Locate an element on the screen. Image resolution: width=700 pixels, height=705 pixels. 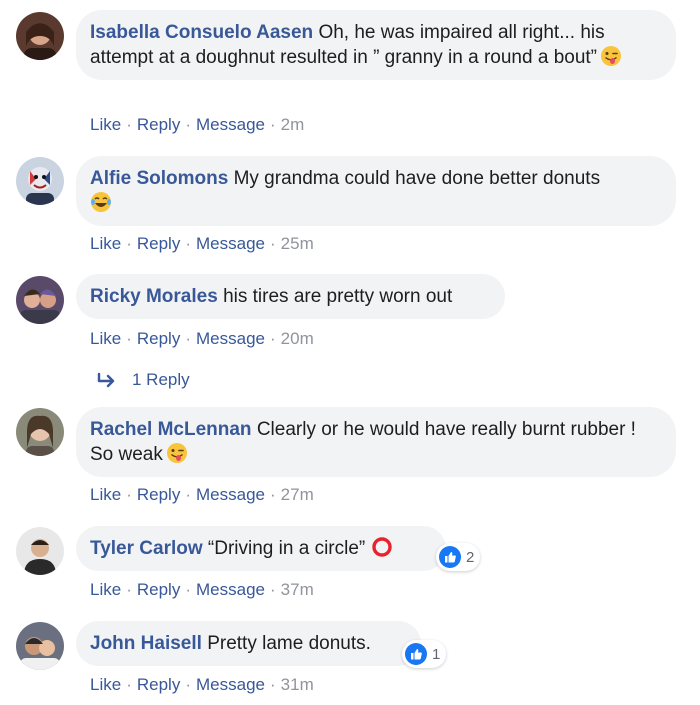
comment-actions: Like · Reply · Message · 2m is located at coordinates (197, 124).